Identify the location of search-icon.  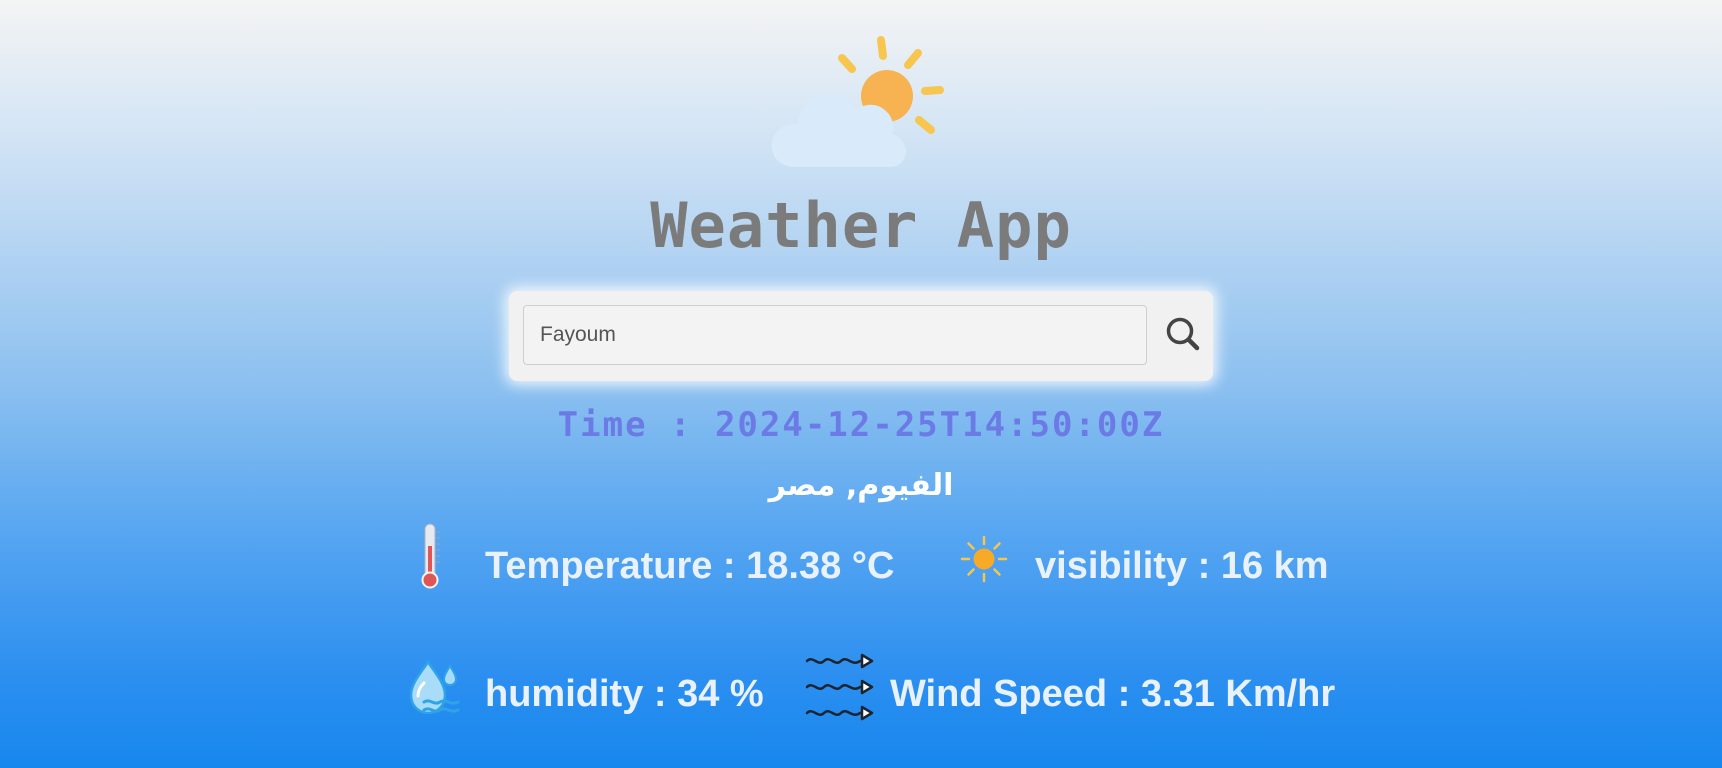
(1183, 334).